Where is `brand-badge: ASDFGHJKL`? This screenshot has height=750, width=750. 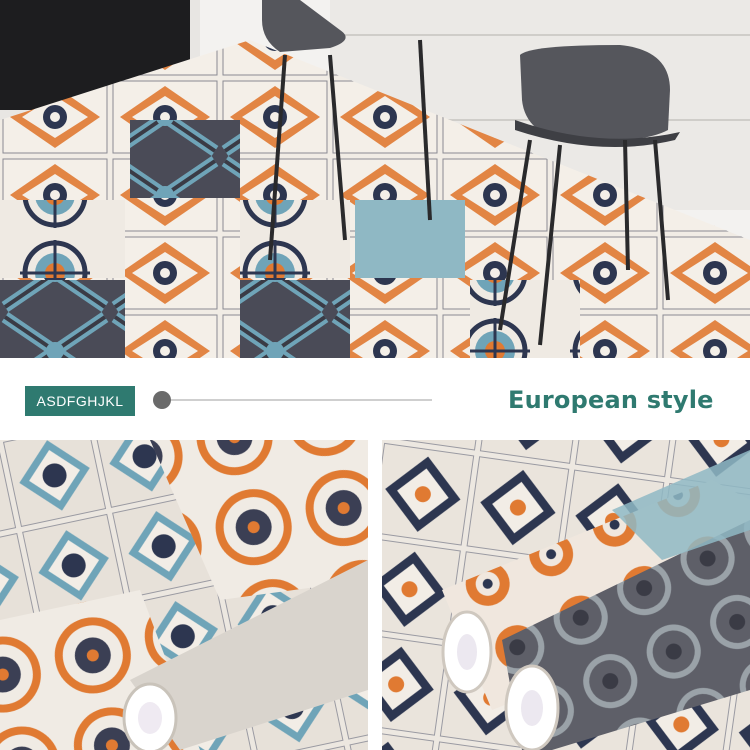
brand-badge: ASDFGHJKL is located at coordinates (80, 401).